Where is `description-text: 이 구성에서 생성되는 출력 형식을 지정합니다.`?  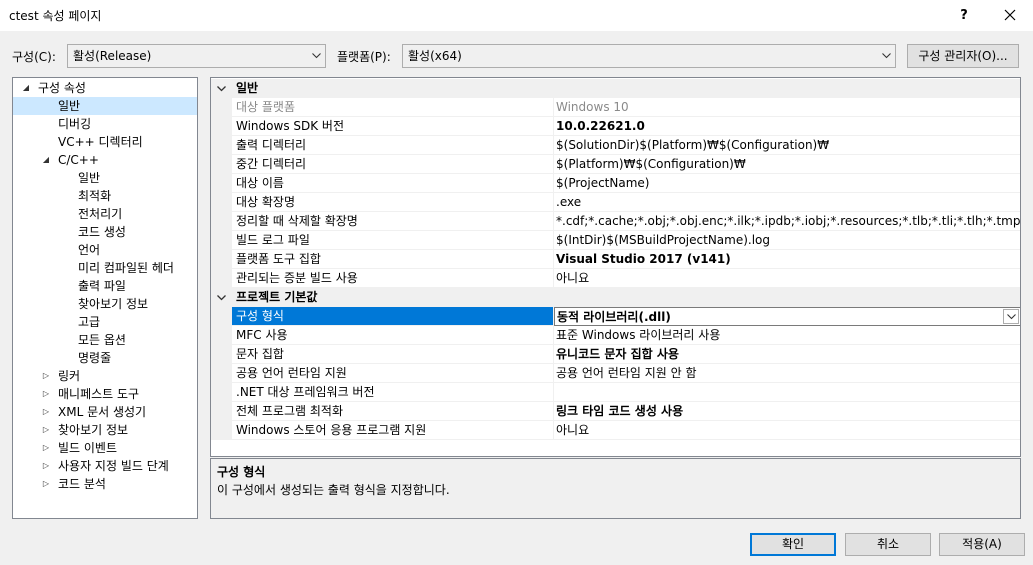
description-text: 이 구성에서 생성되는 출력 형식을 지정합니다. is located at coordinates (333, 490).